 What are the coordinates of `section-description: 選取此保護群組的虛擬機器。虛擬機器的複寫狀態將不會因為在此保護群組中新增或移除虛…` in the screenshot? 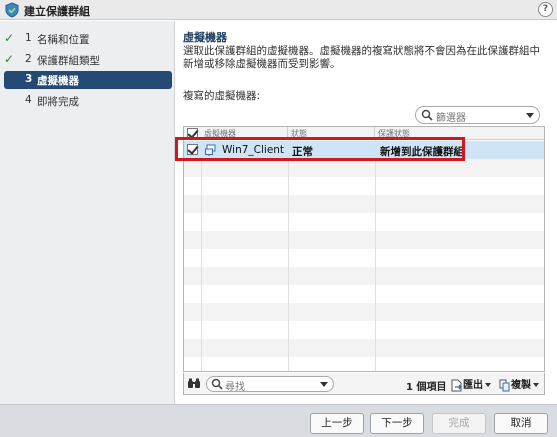 It's located at (361, 57).